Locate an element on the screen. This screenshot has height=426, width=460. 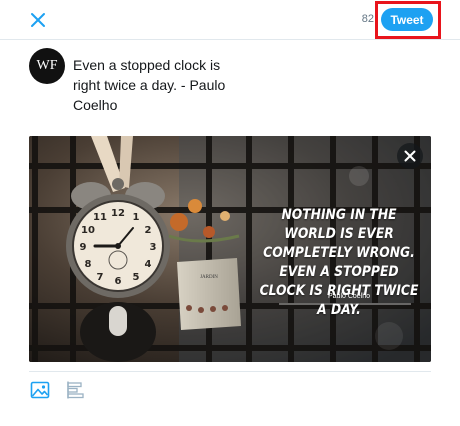
svg-text: 1 is located at coordinates (136, 217).